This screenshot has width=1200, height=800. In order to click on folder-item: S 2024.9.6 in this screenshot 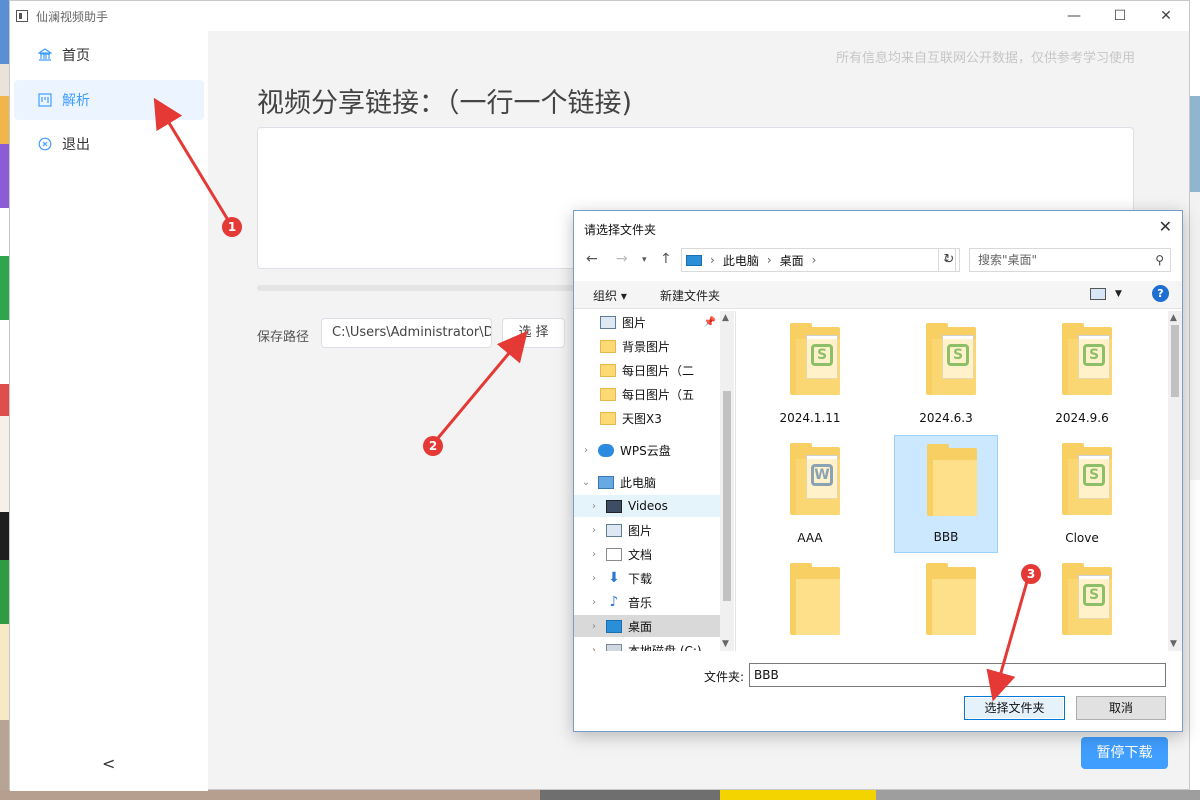, I will do `click(1082, 374)`.